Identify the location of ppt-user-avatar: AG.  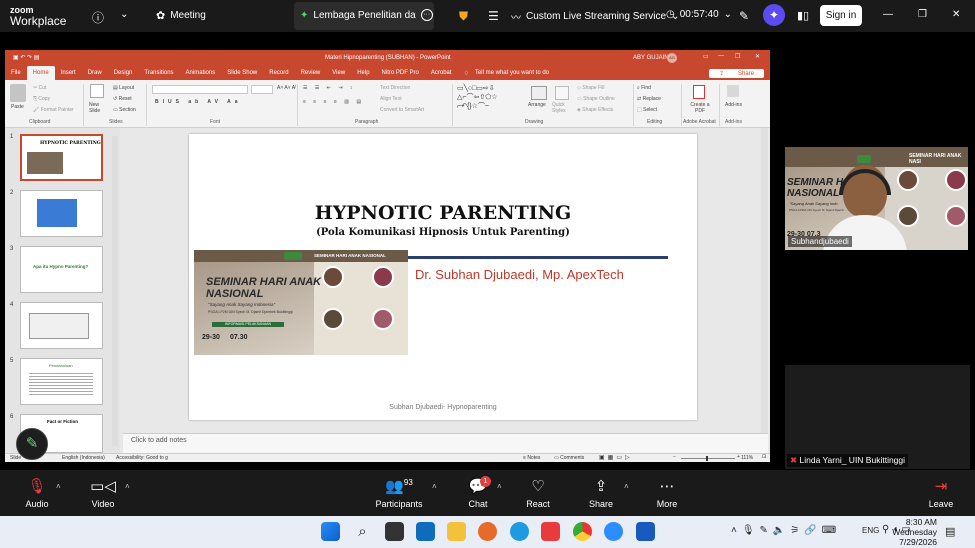
(672, 58).